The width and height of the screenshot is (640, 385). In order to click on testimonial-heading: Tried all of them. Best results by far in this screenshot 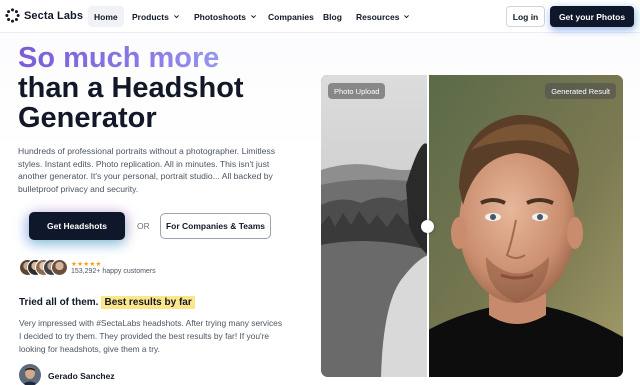, I will do `click(107, 302)`.